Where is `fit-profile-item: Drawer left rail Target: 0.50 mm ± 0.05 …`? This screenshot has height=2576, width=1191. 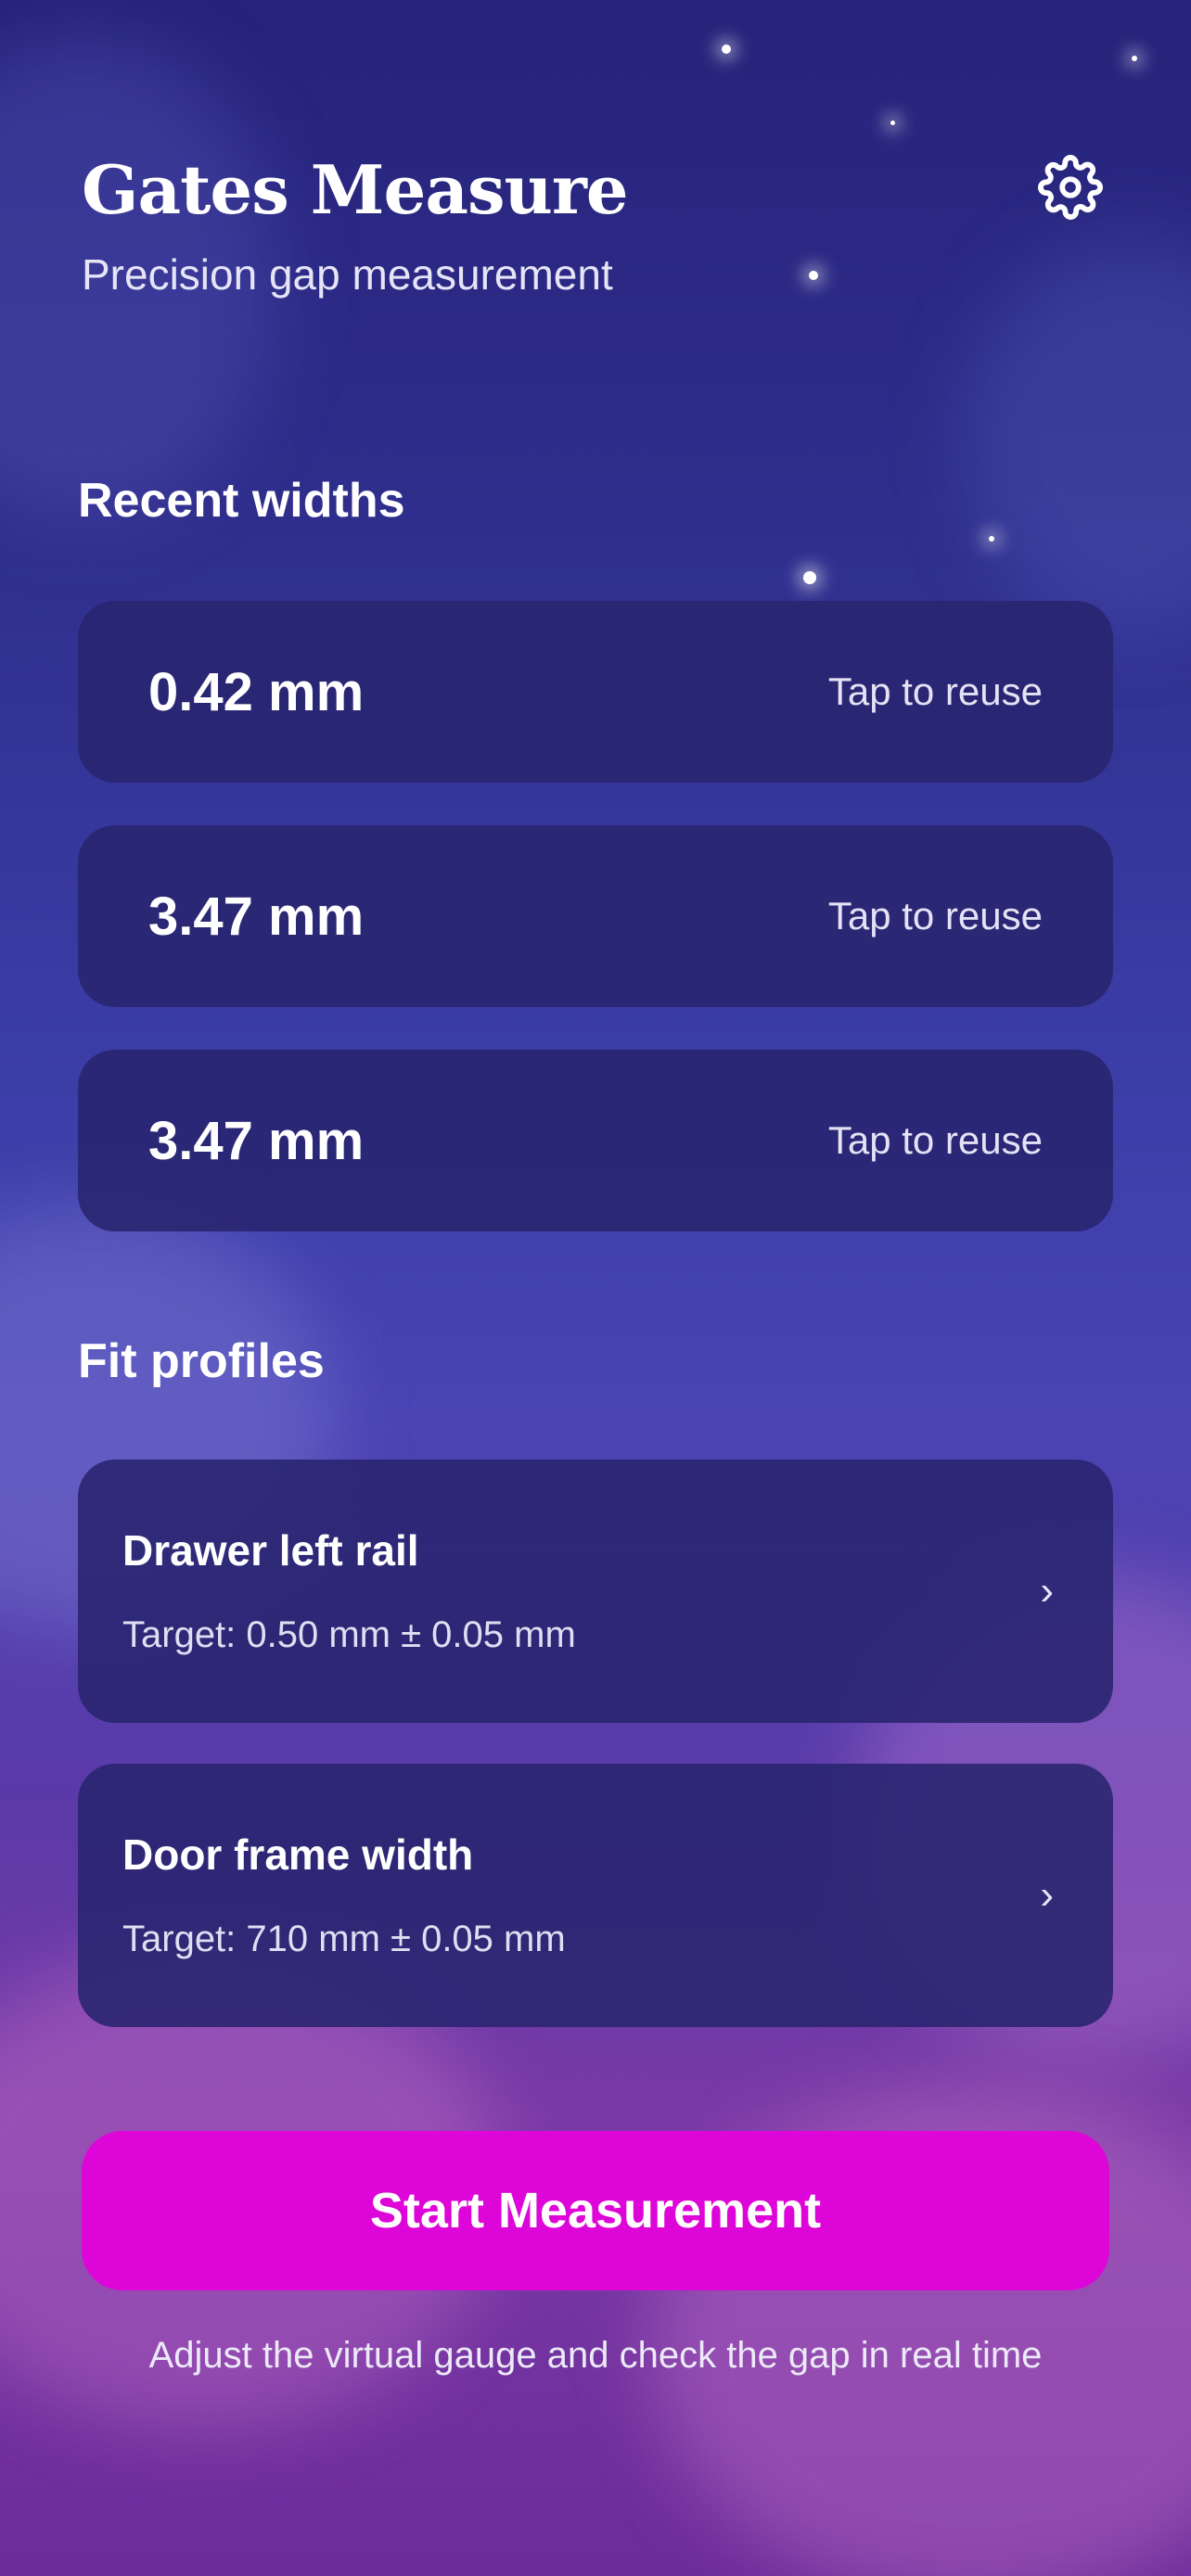 fit-profile-item: Drawer left rail Target: 0.50 mm ± 0.05 … is located at coordinates (595, 1592).